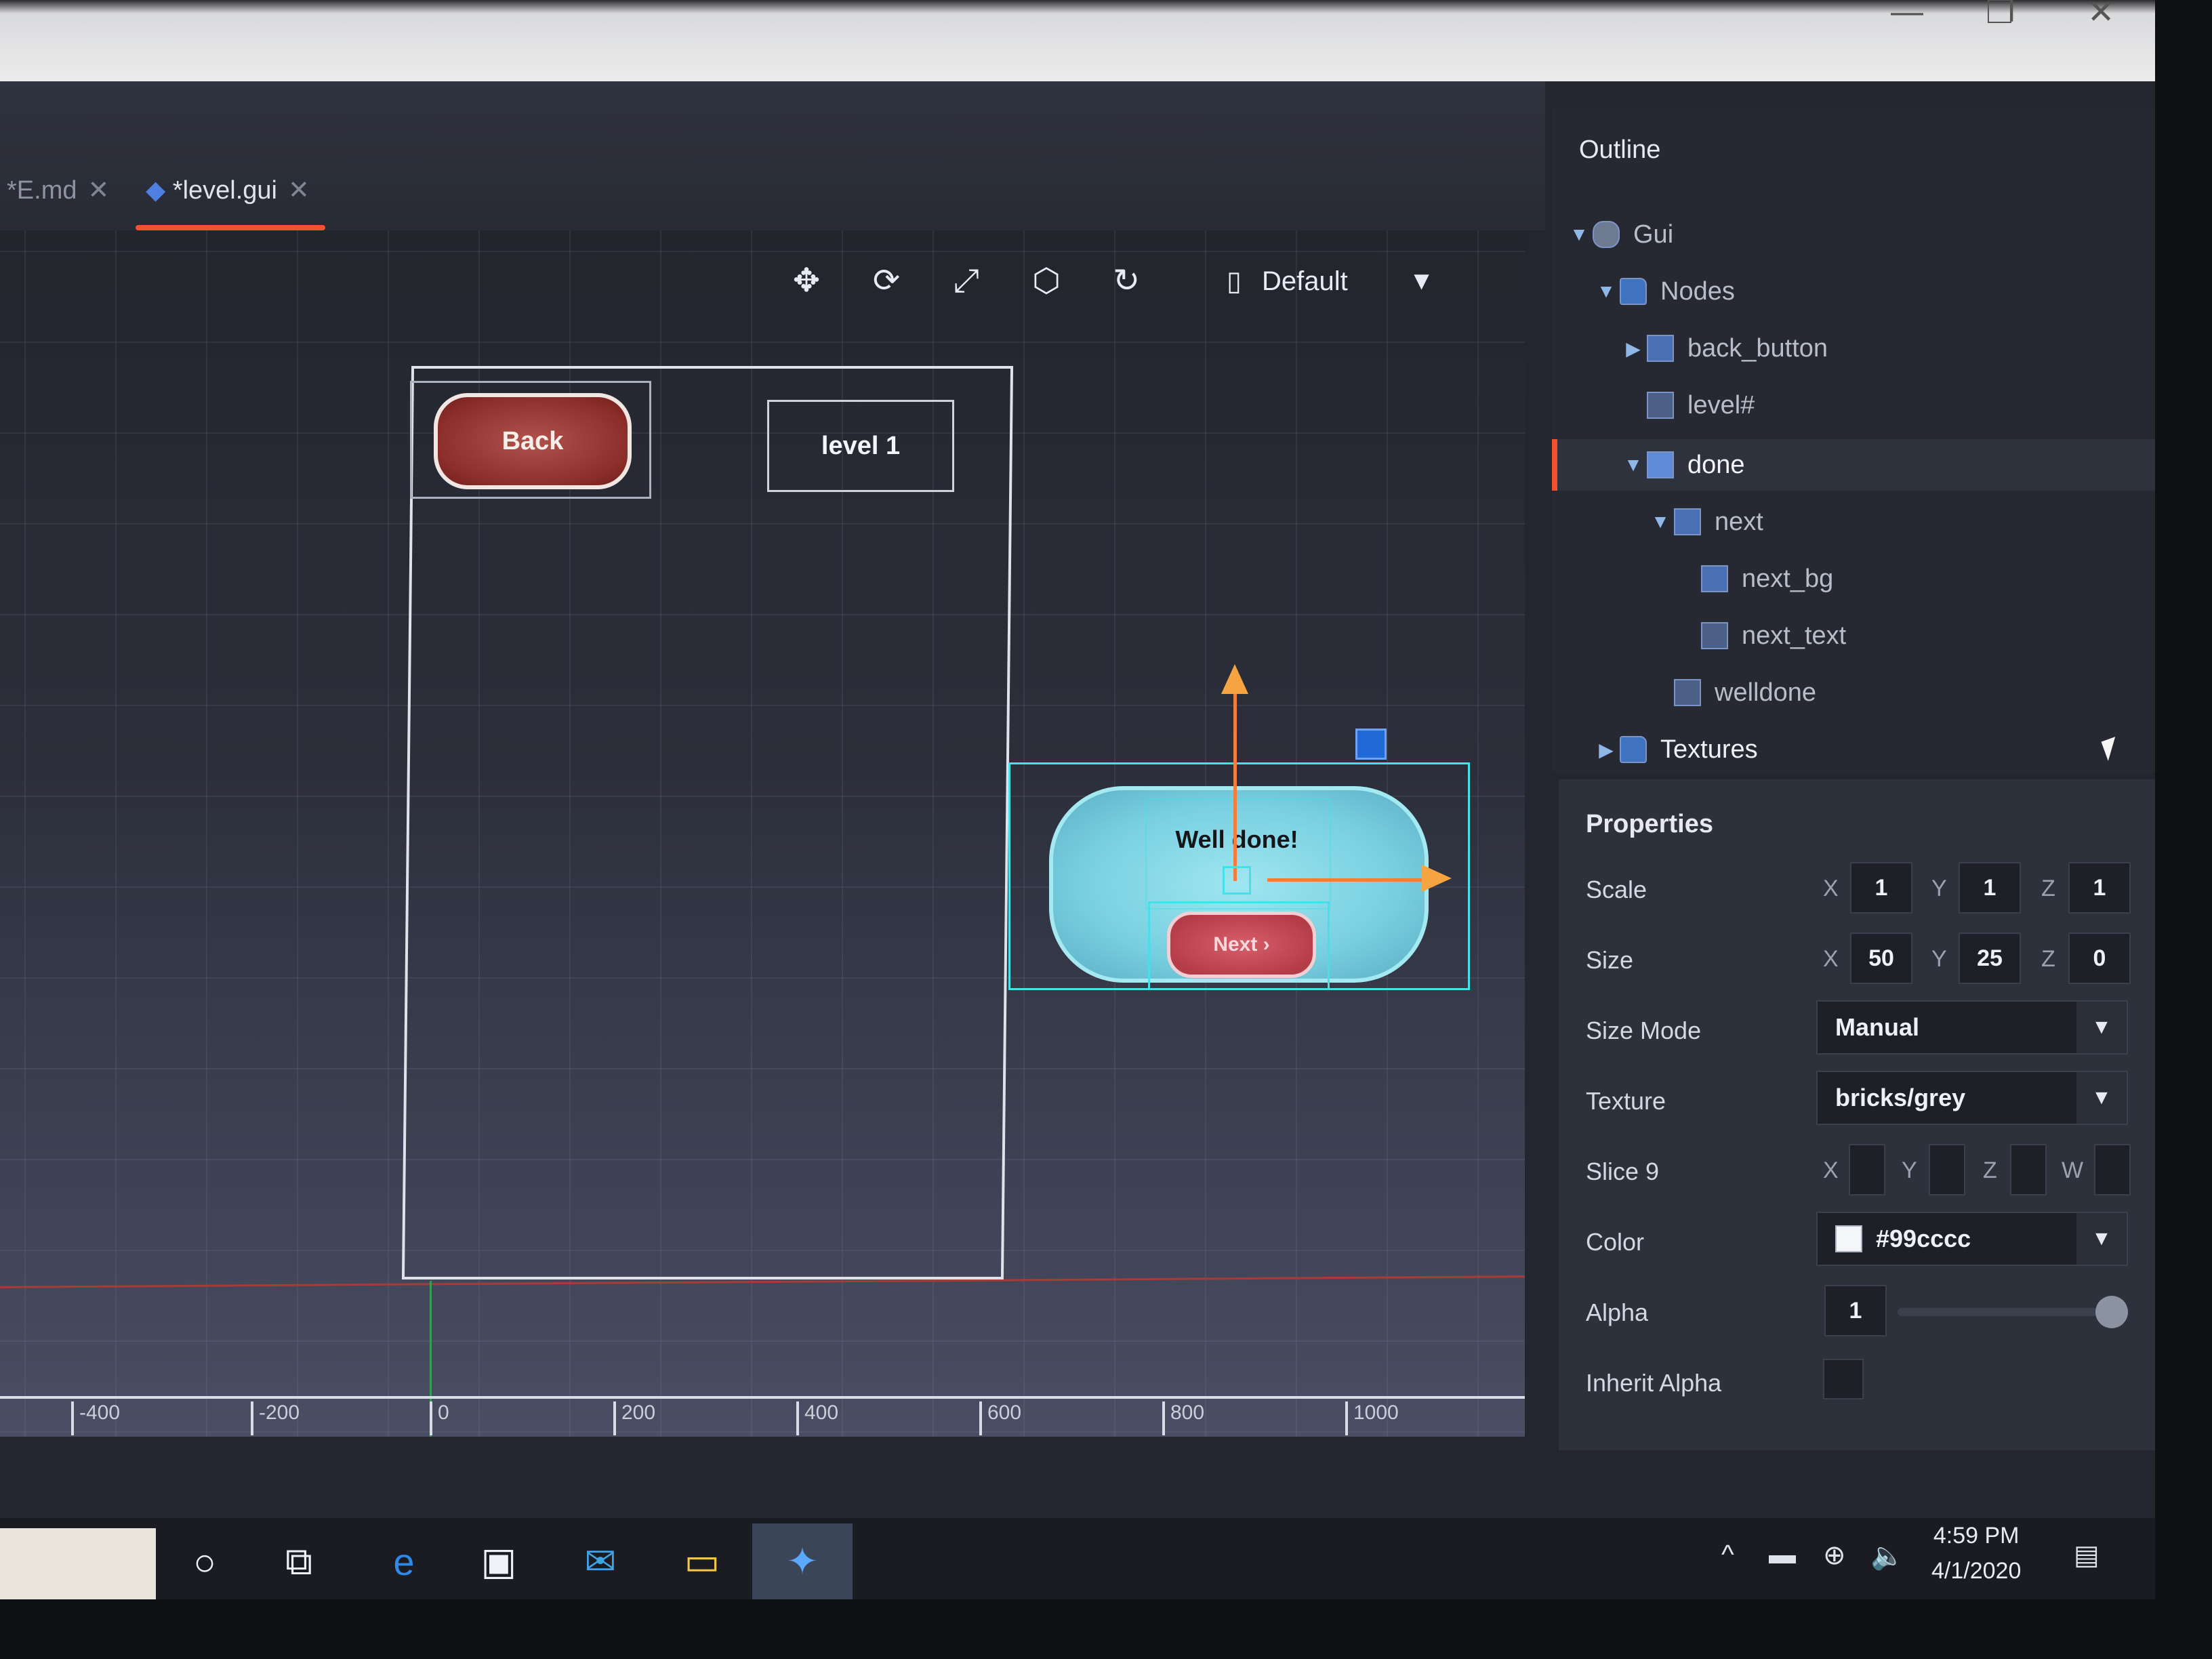 The width and height of the screenshot is (2212, 1659). I want to click on texture-select: bricks/grey ▼, so click(1972, 1098).